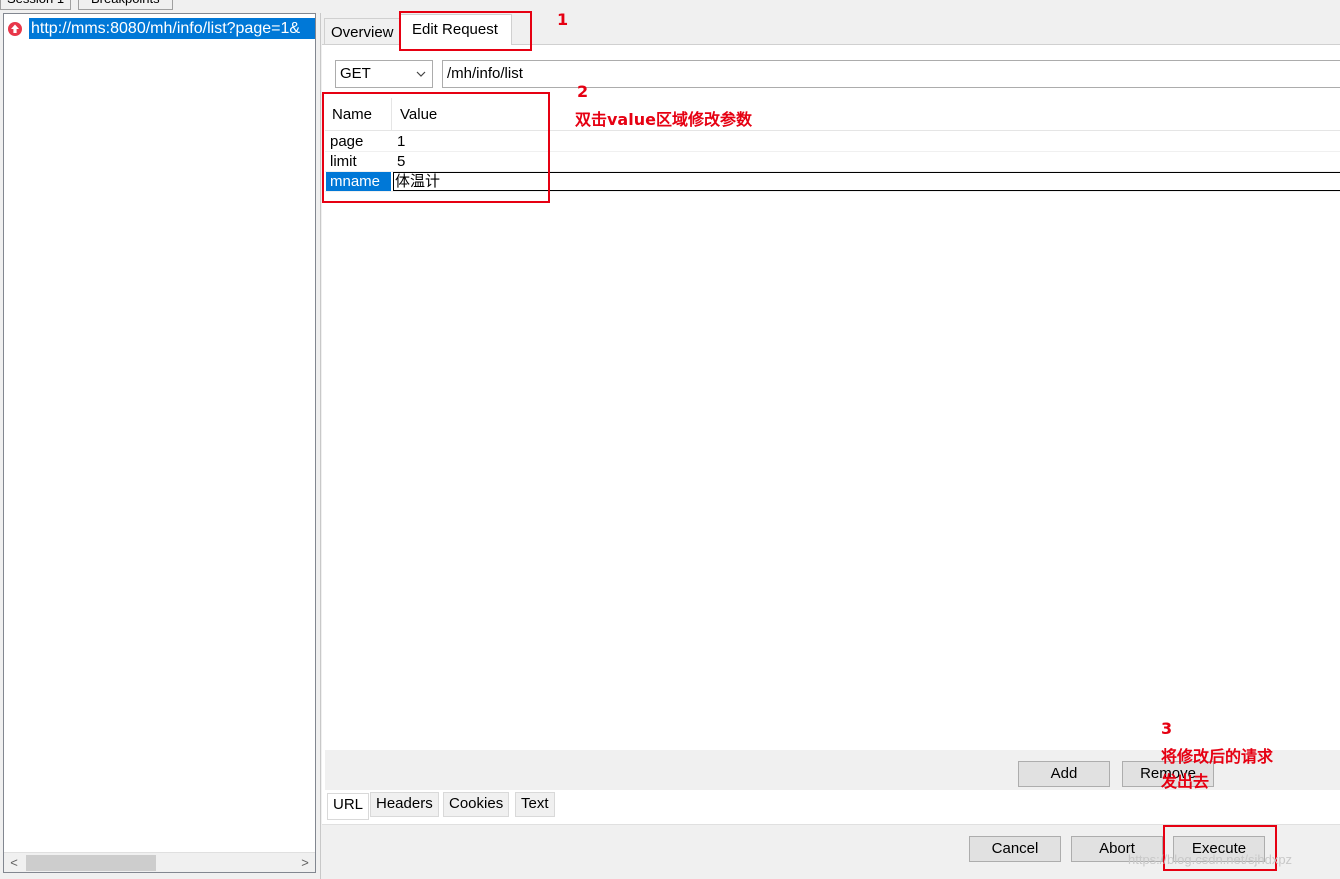 Image resolution: width=1340 pixels, height=879 pixels. Describe the element at coordinates (172, 28) in the screenshot. I see `session-url: http://mms:8080/mh/info/list?page=1&` at that location.